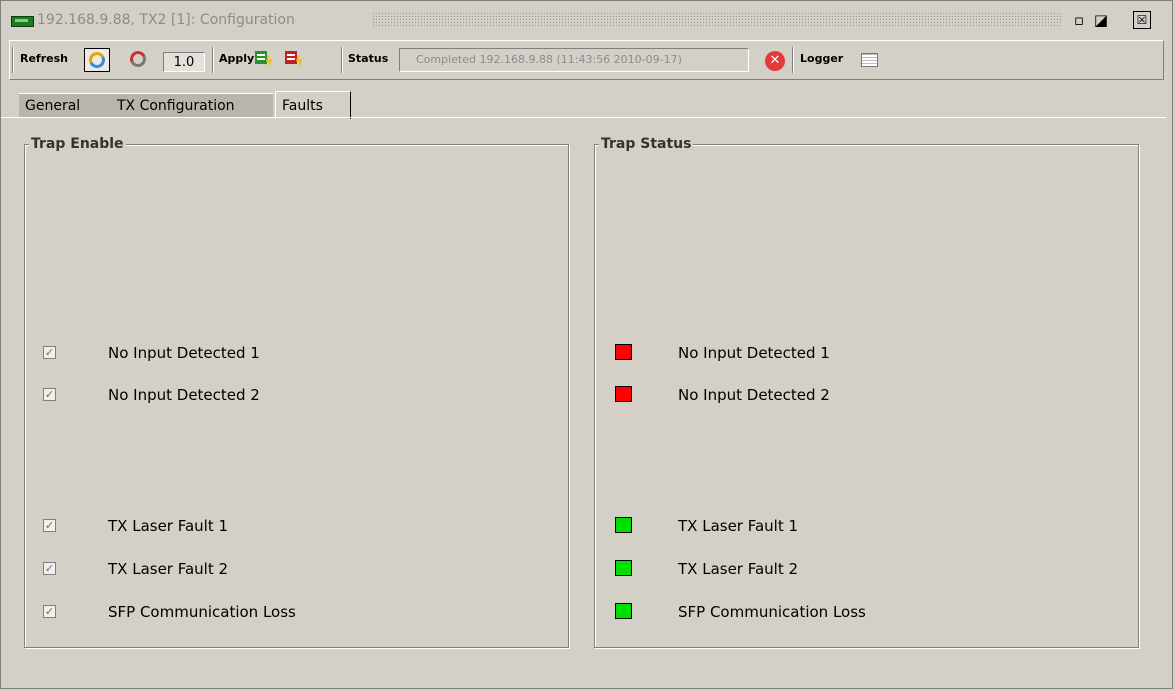  What do you see at coordinates (717, 20) in the screenshot?
I see `title-bar-grip` at bounding box center [717, 20].